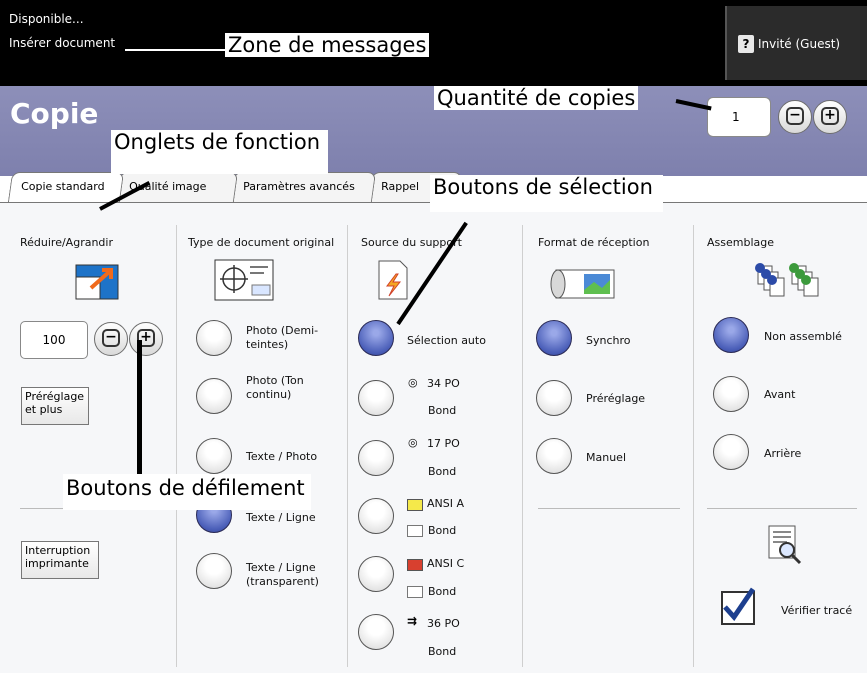  Describe the element at coordinates (54, 340) in the screenshot. I see `reduce-value-field: 100` at that location.